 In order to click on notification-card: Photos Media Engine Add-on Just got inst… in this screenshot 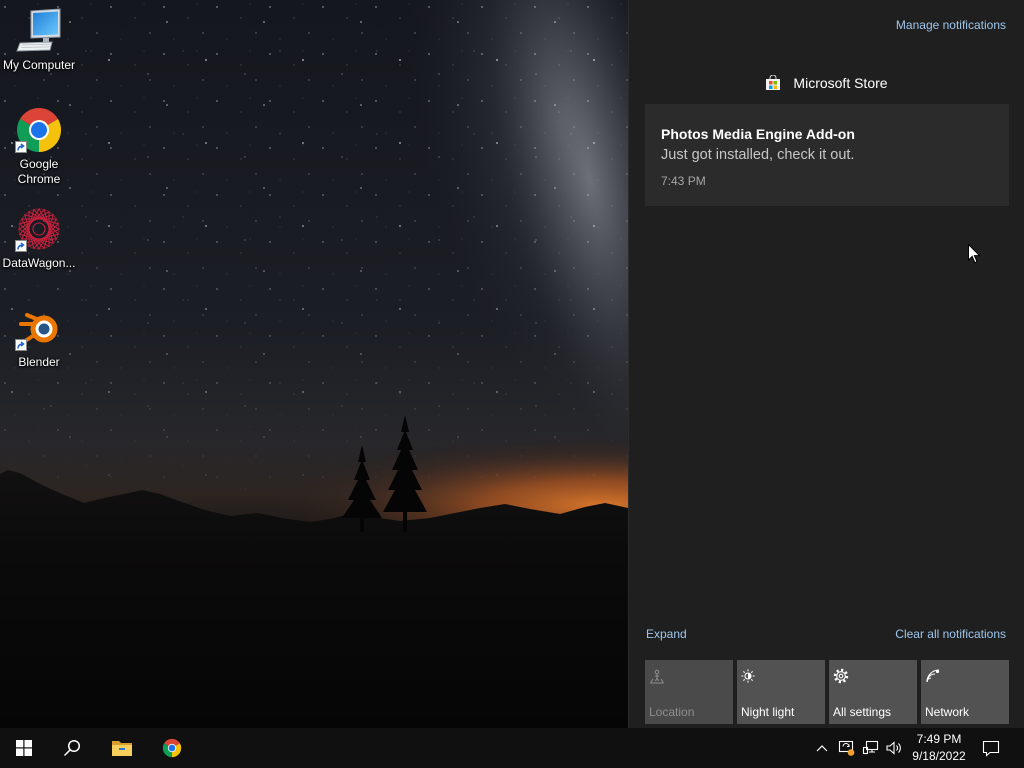, I will do `click(827, 155)`.